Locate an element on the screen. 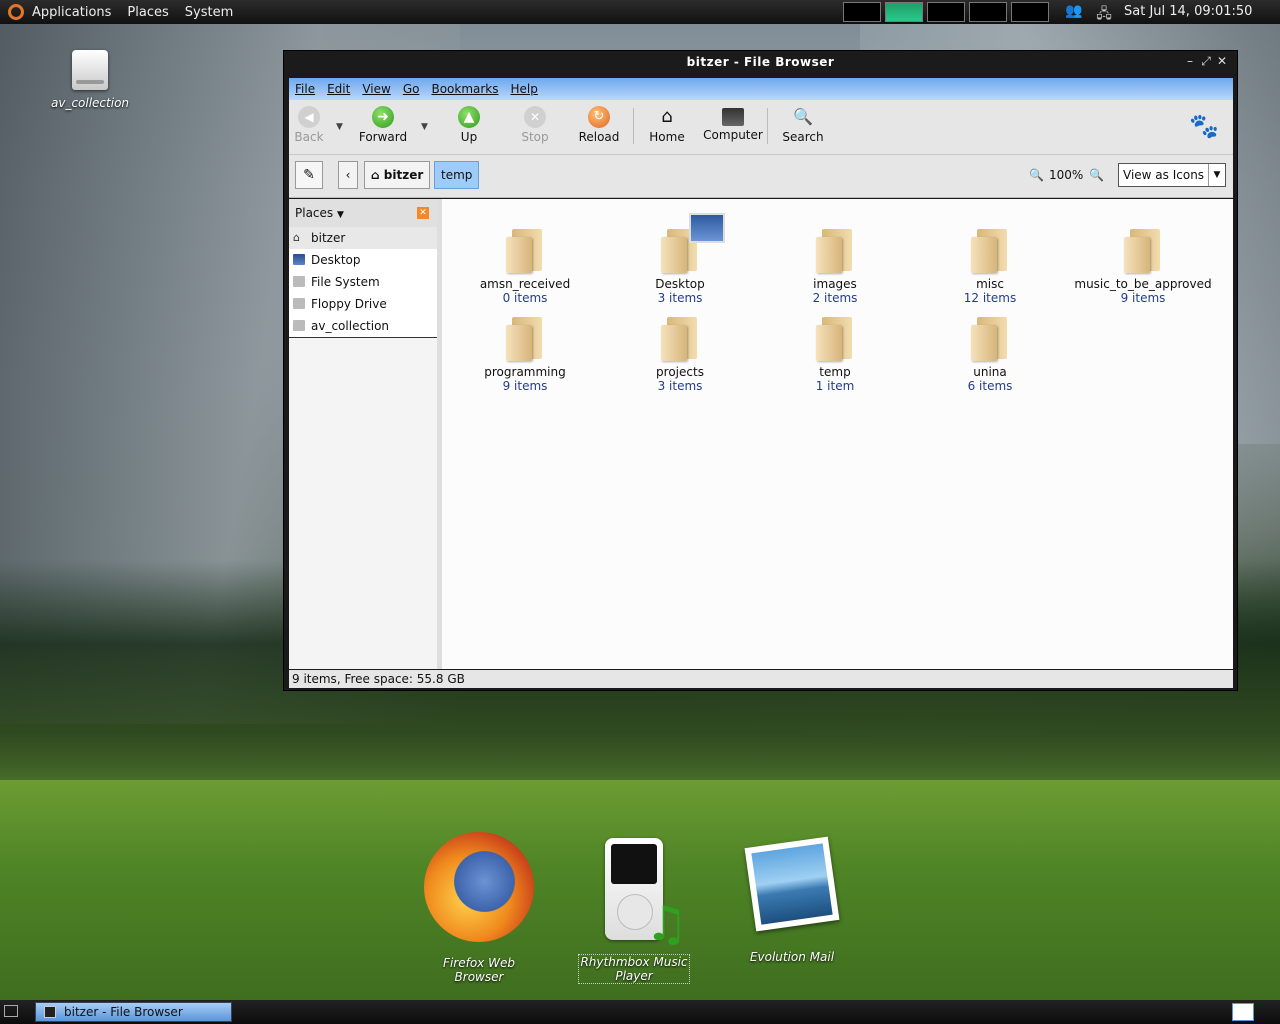  file-item-programming: programming 9 items is located at coordinates (525, 355).